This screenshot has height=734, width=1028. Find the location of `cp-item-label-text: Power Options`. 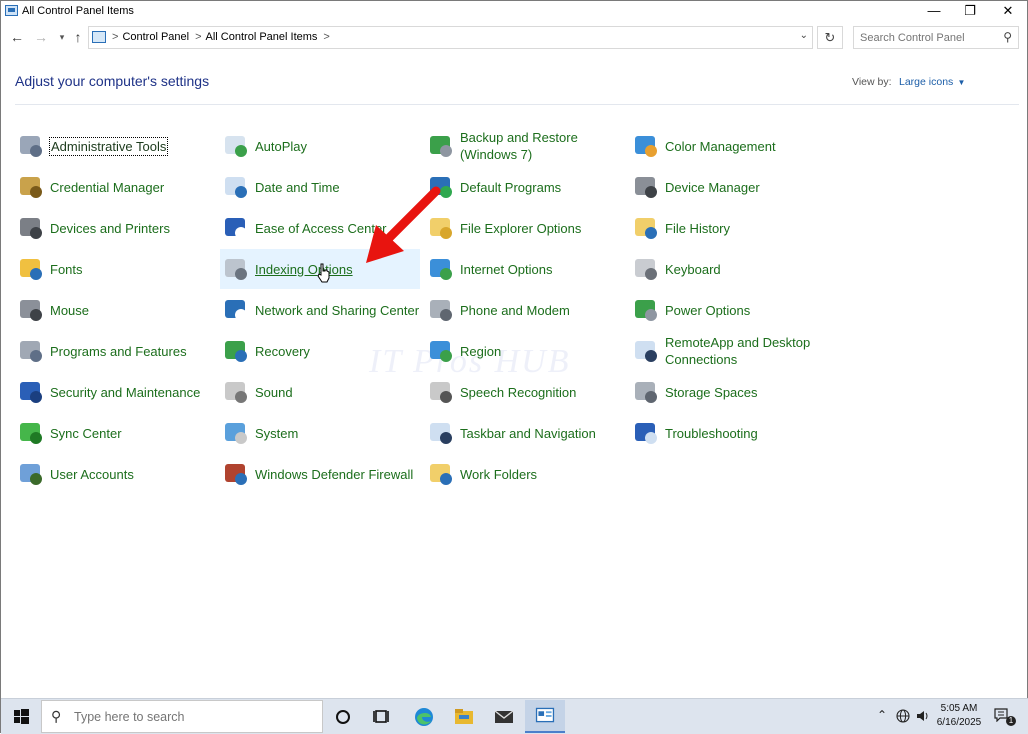

cp-item-label-text: Power Options is located at coordinates (707, 310).